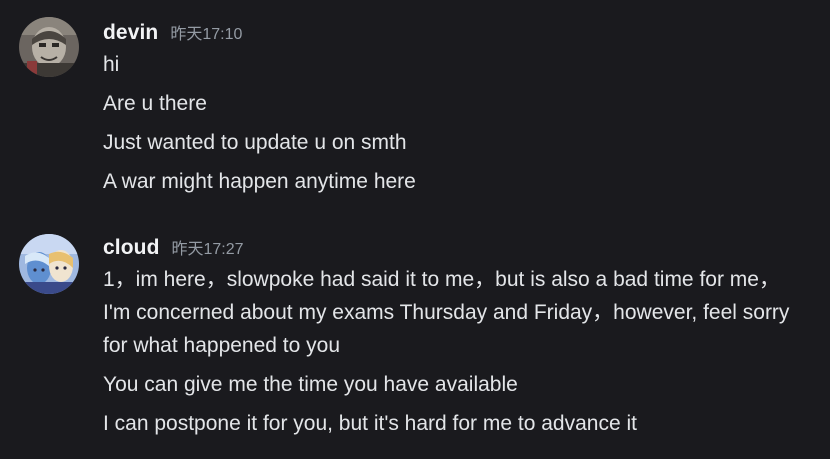 This screenshot has width=830, height=459. What do you see at coordinates (255, 142) in the screenshot?
I see `message-text: Just wanted to update u on smth` at bounding box center [255, 142].